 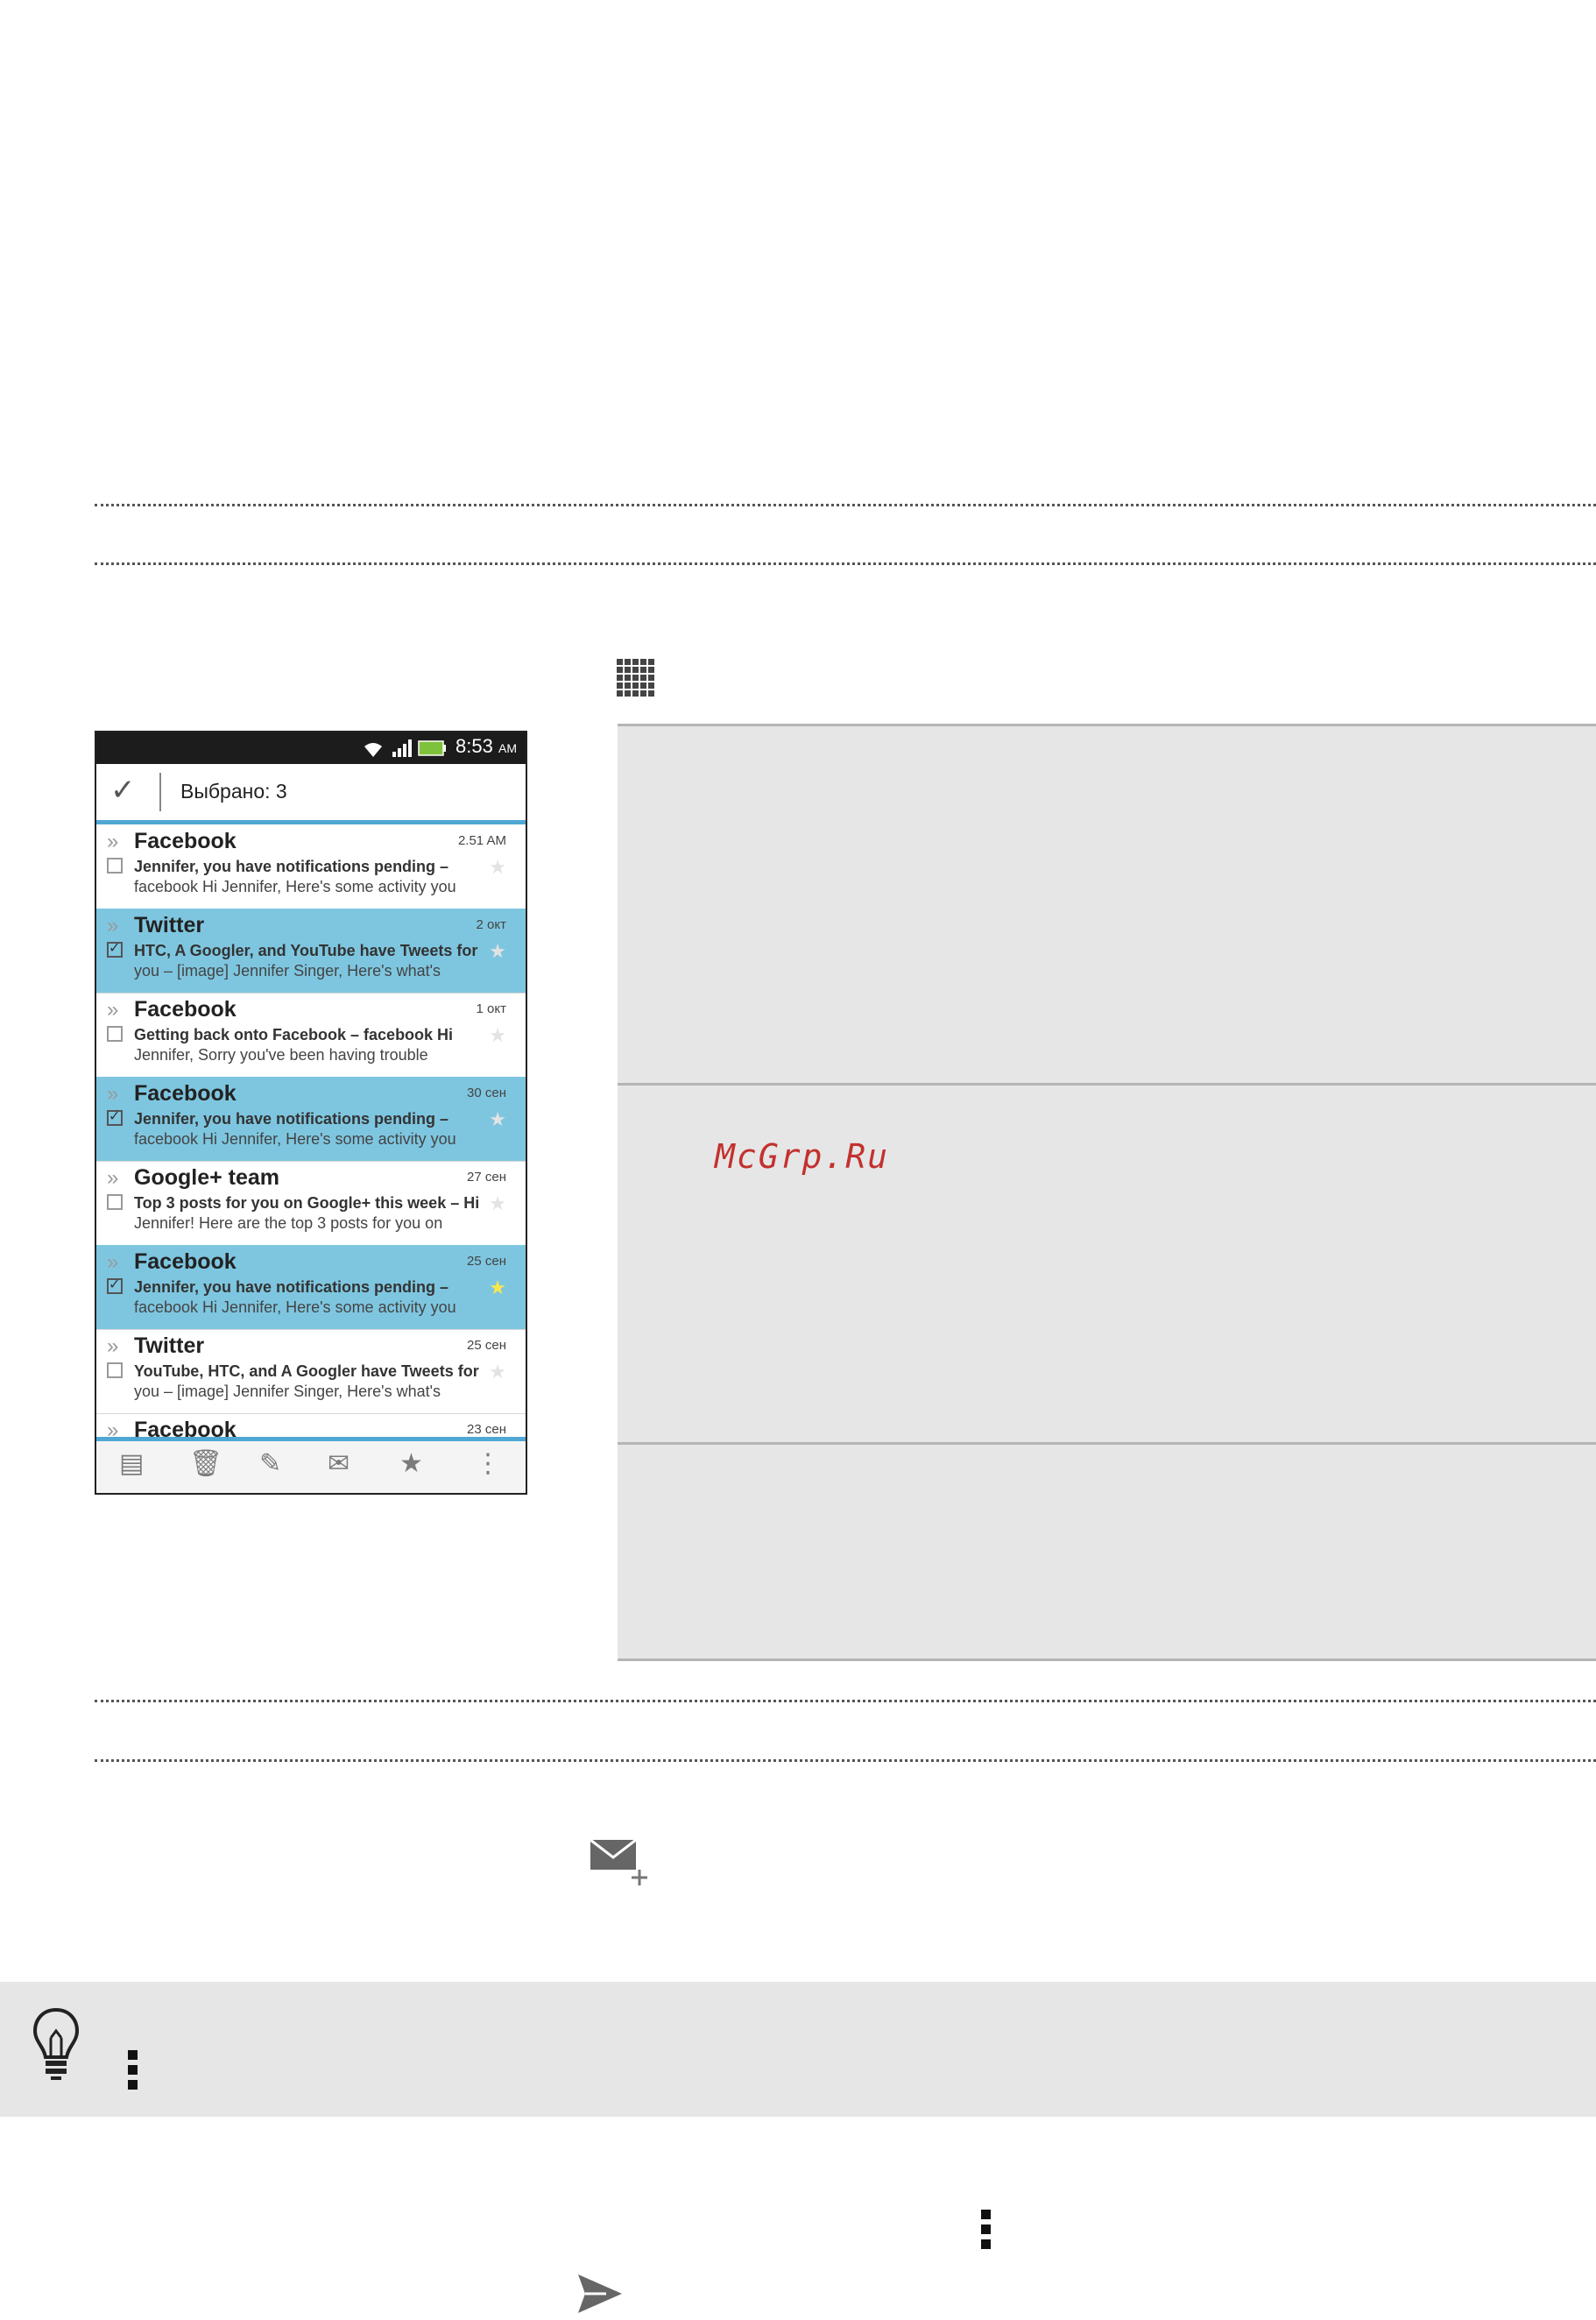 I want to click on selection-bar: ✓ Выбрано: 3, so click(x=311, y=794).